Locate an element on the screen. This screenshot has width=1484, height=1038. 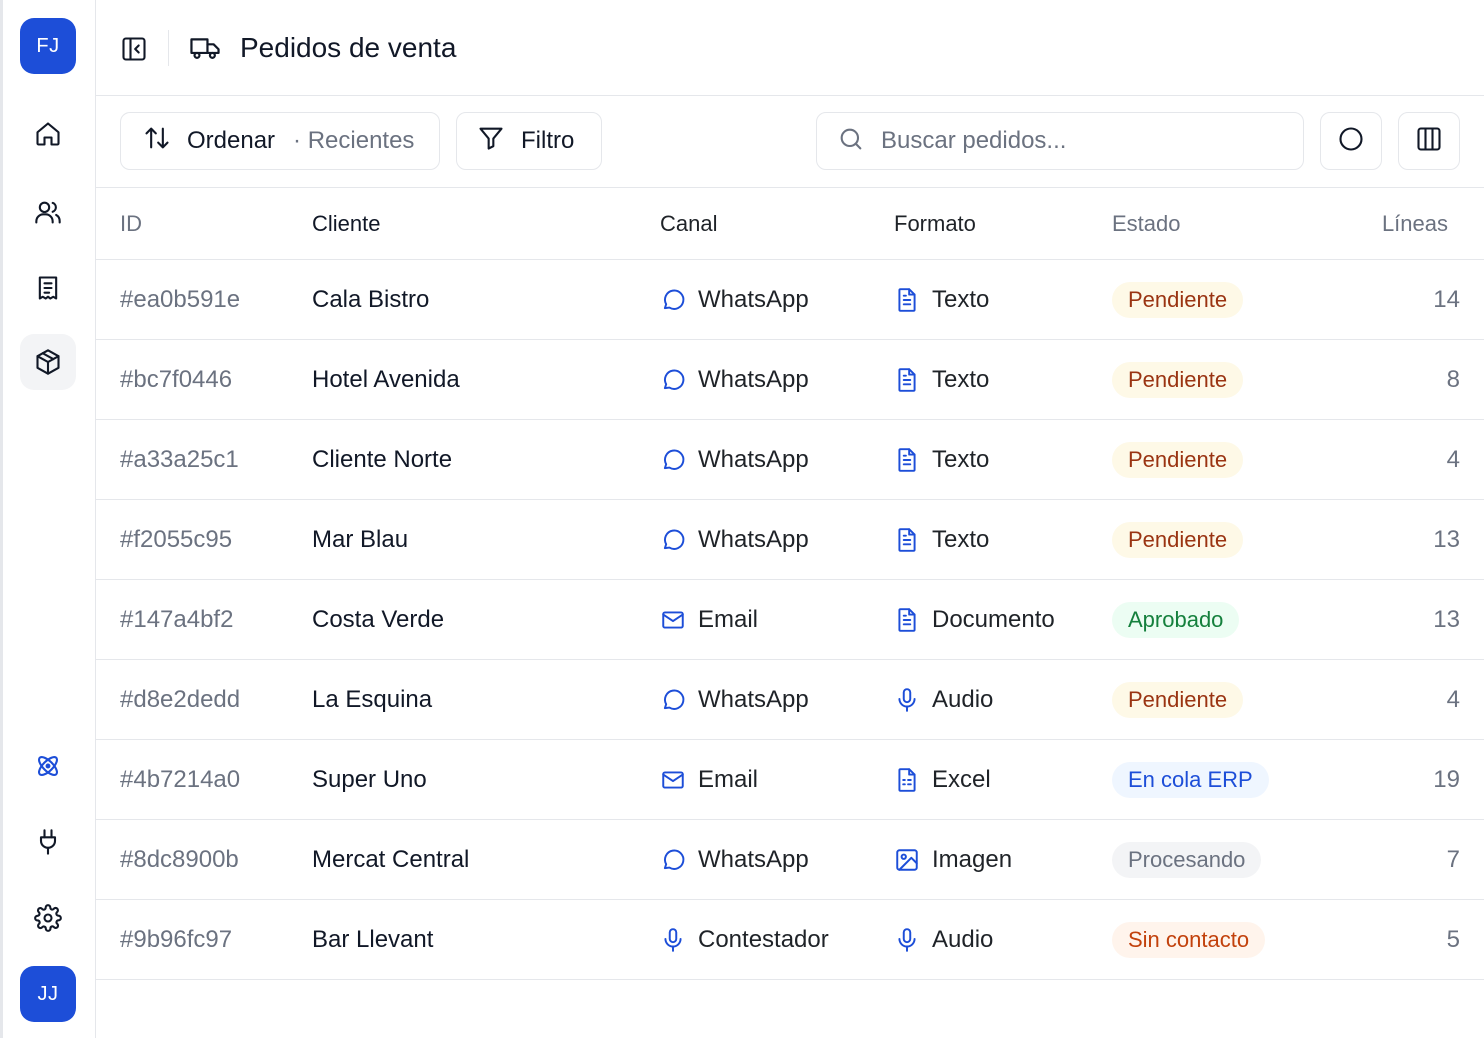
column-header-cliente: Cliente is located at coordinates (346, 223).